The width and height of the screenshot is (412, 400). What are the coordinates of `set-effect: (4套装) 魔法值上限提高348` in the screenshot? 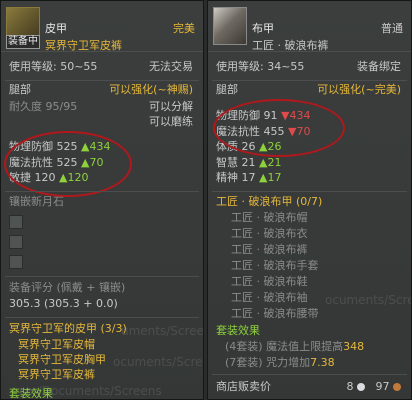 It's located at (313, 347).